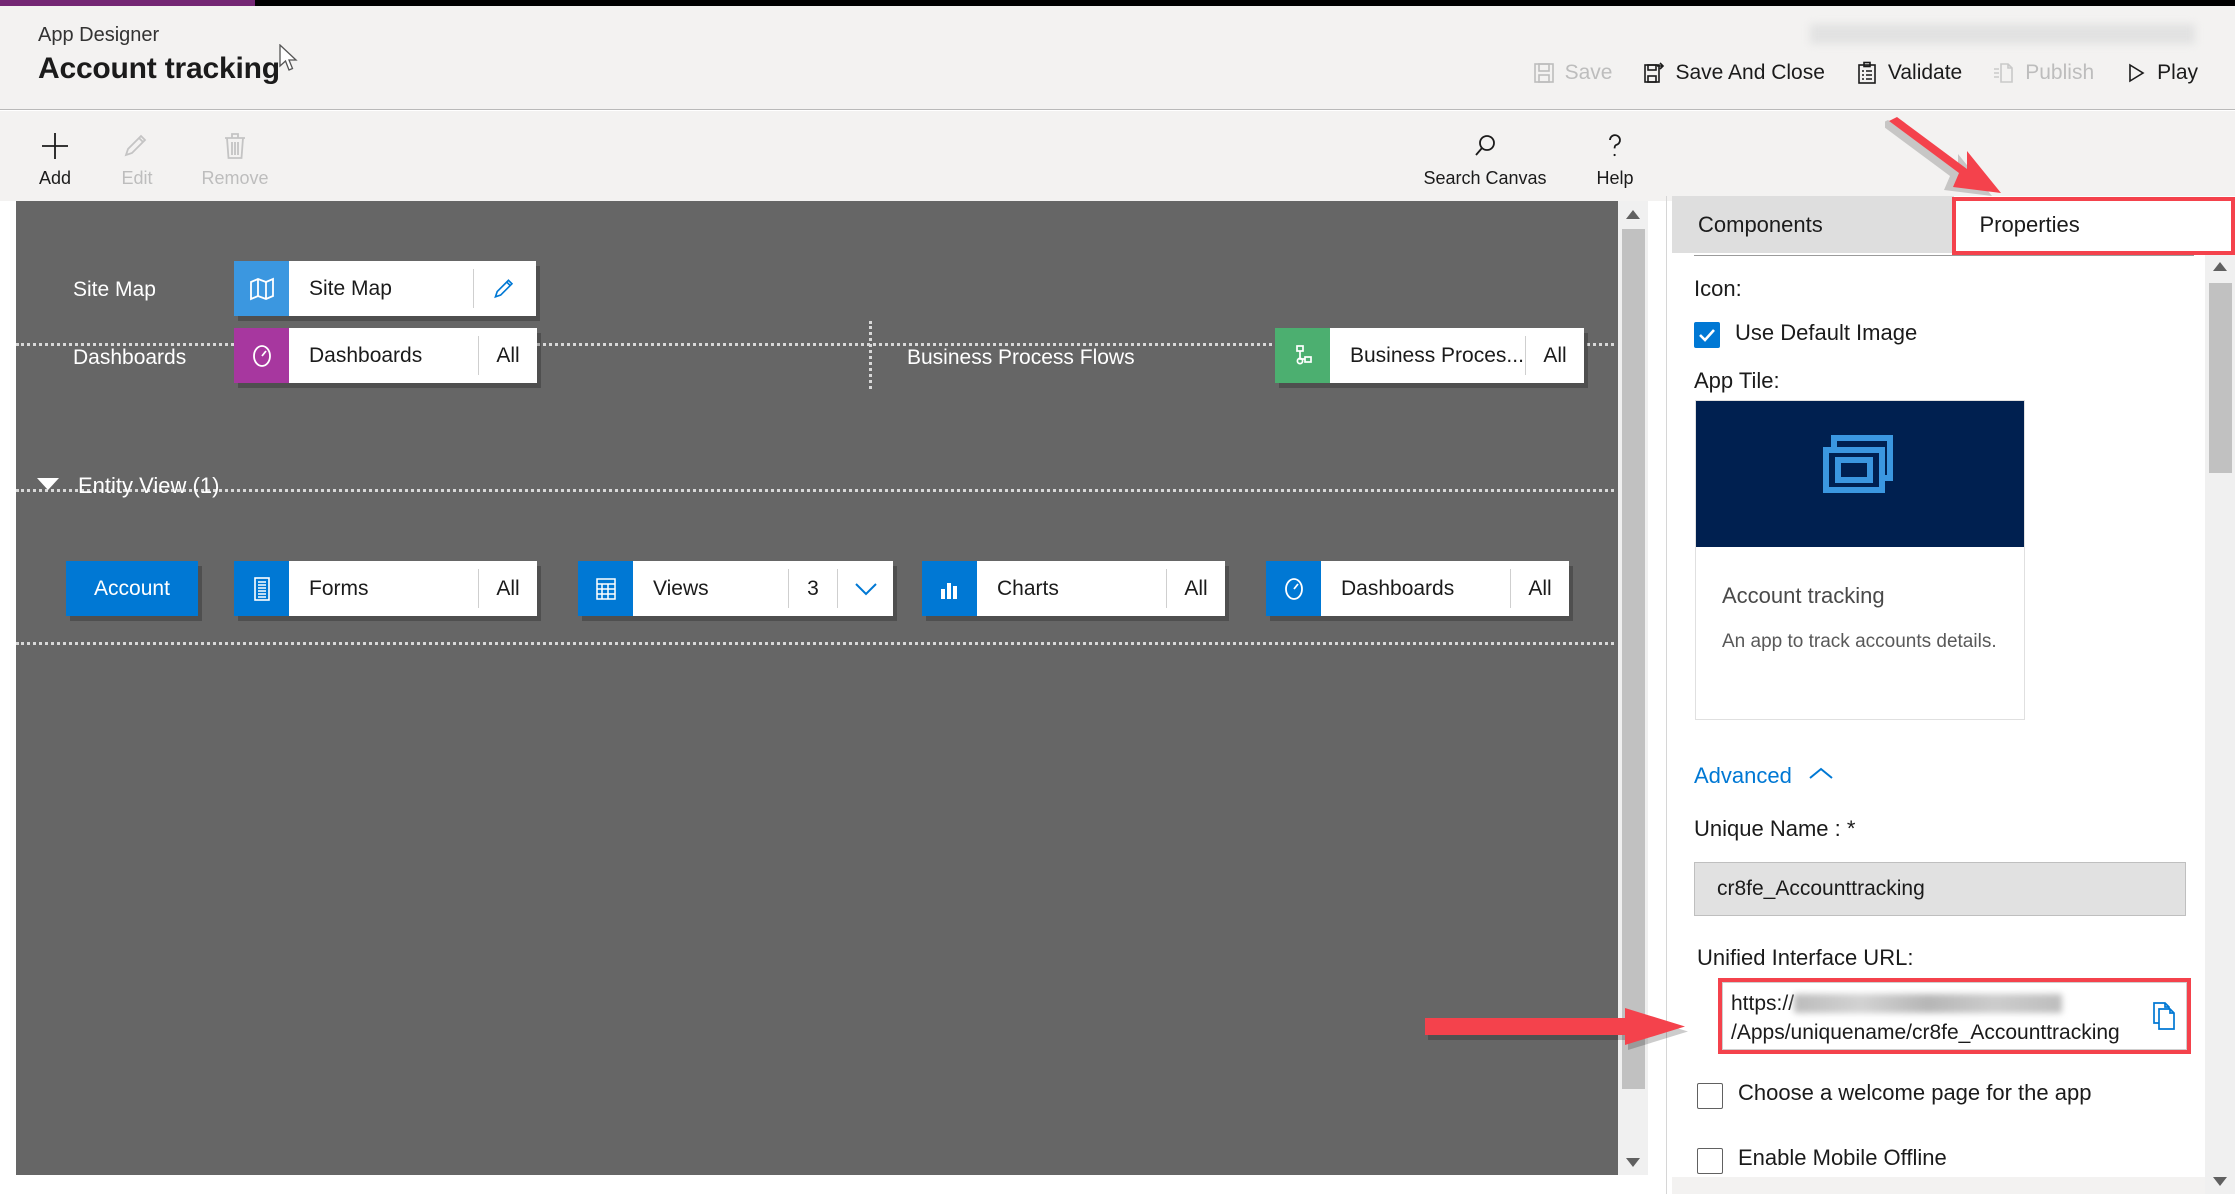 The image size is (2235, 1194). I want to click on unified-url-suffix: /Apps/uniquename/cr8fe_Accounttracking, so click(1925, 1032).